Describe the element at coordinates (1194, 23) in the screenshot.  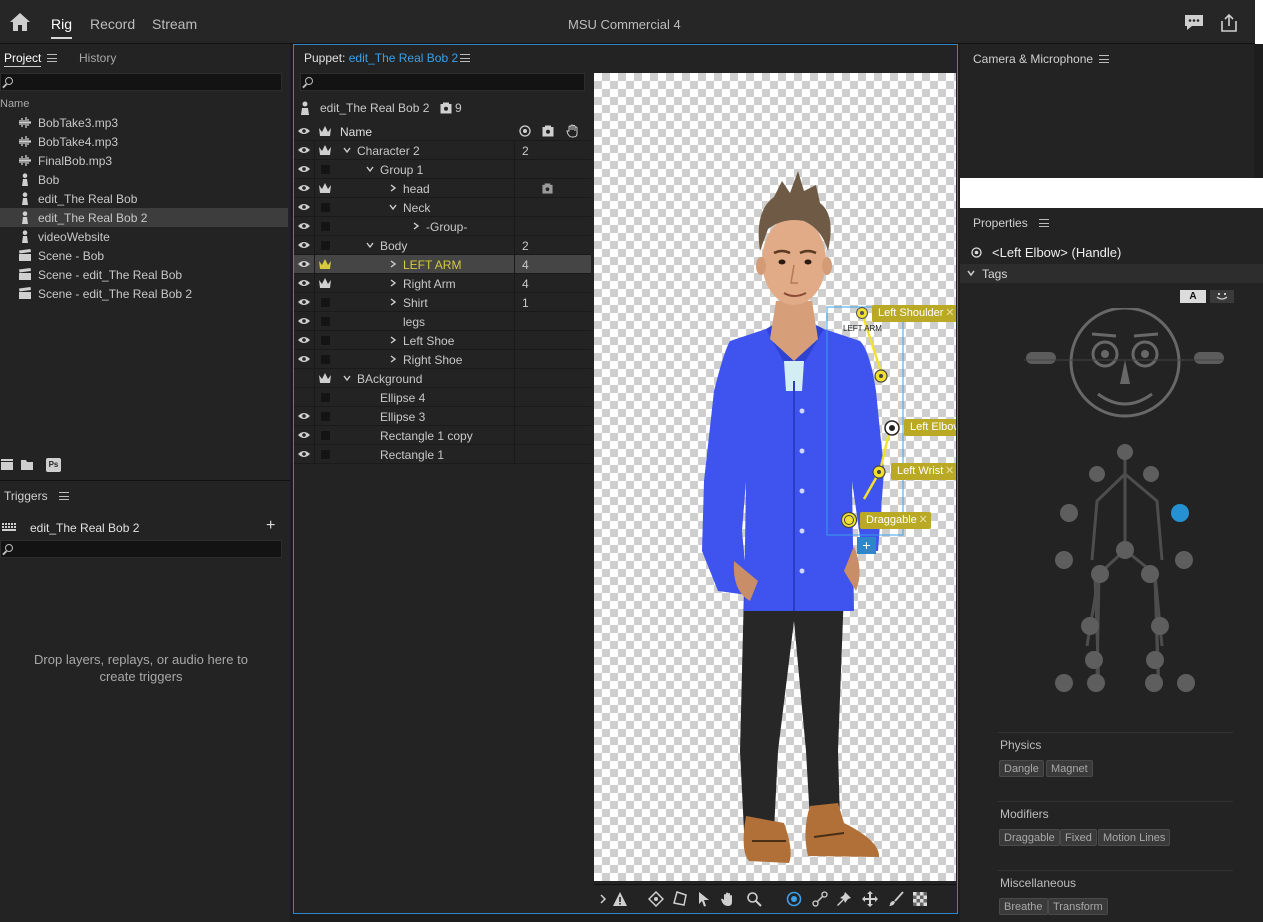
I see `feedback-icon` at that location.